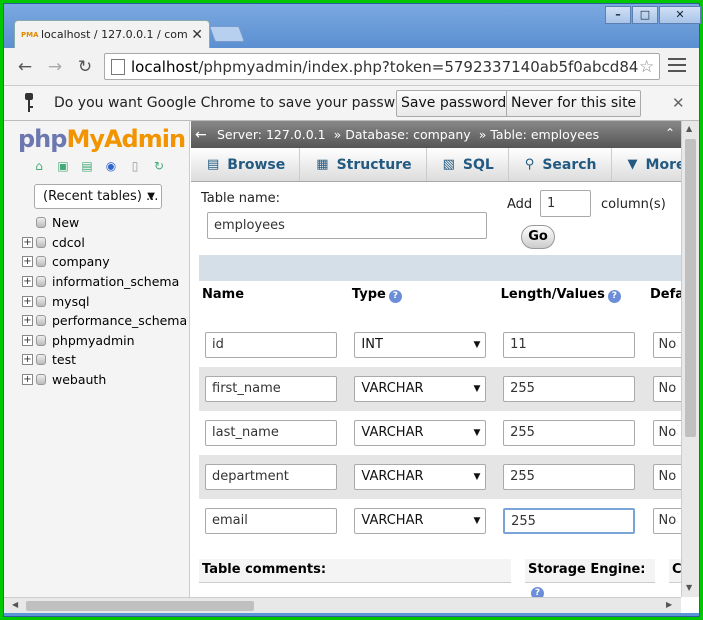 This screenshot has height=620, width=703. What do you see at coordinates (135, 167) in the screenshot?
I see `copy-icon: ▯` at bounding box center [135, 167].